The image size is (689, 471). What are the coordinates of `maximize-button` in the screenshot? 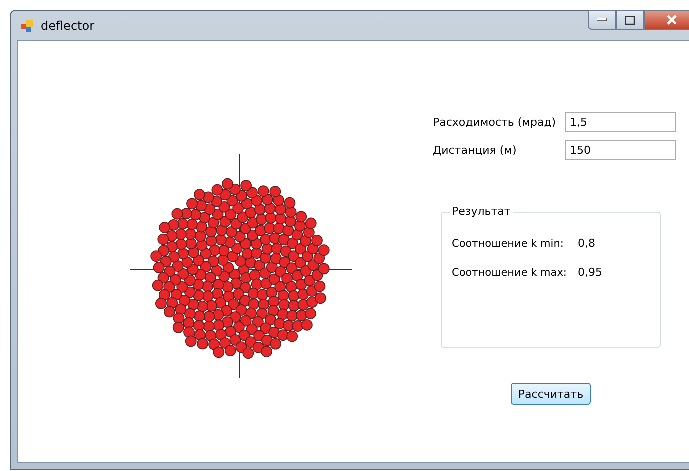 It's located at (630, 20).